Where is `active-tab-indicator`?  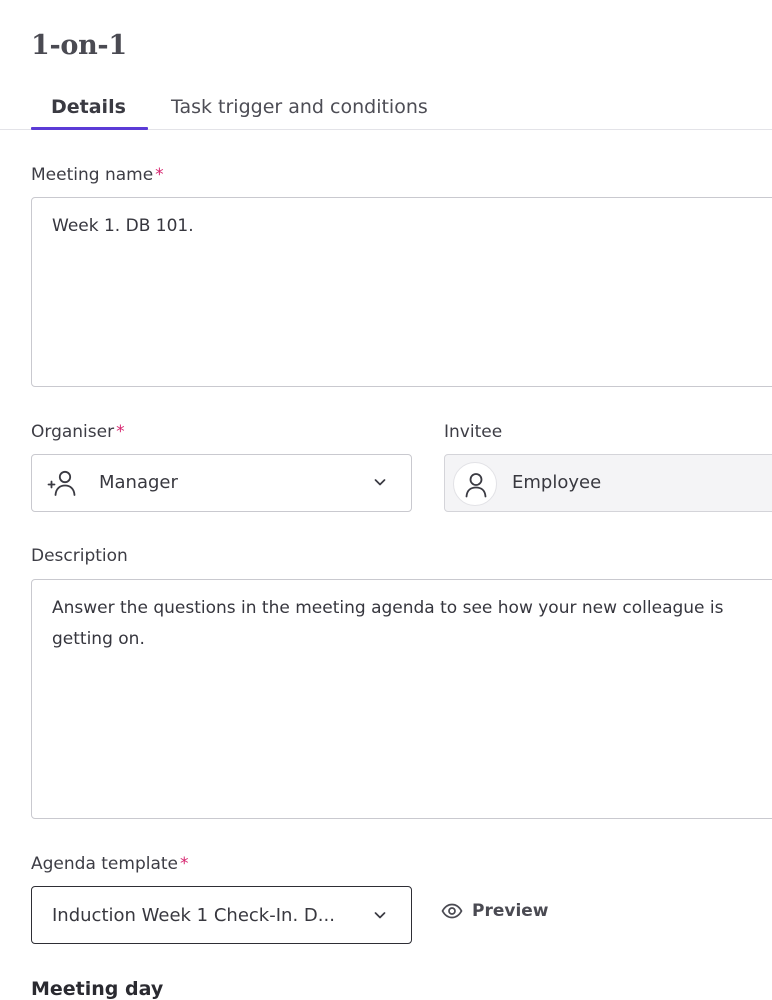 active-tab-indicator is located at coordinates (89, 128).